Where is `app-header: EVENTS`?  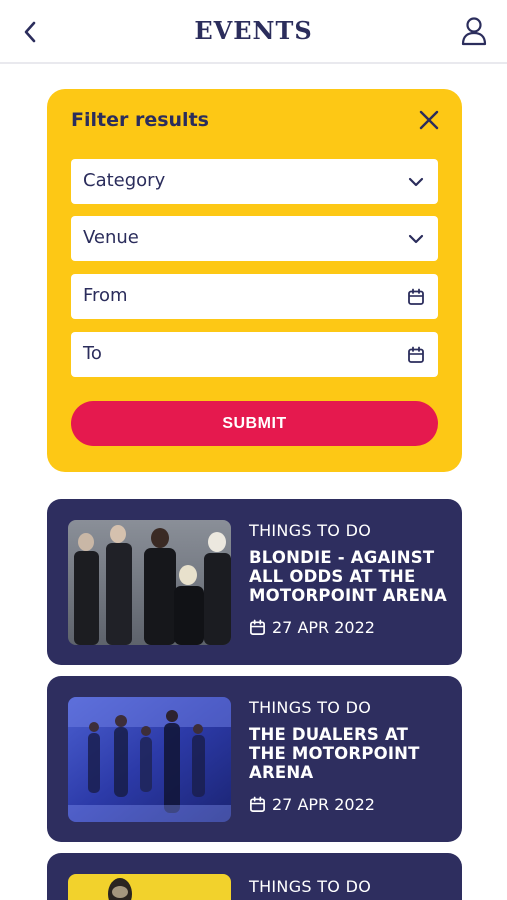 app-header: EVENTS is located at coordinates (253, 32).